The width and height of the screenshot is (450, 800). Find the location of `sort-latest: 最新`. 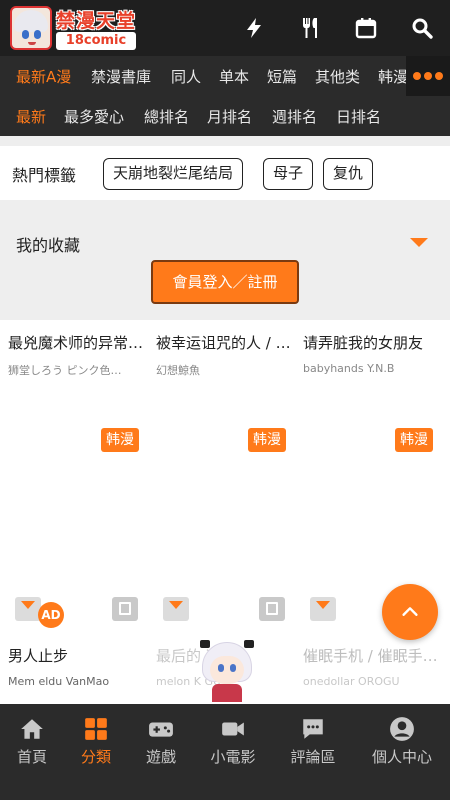

sort-latest: 最新 is located at coordinates (31, 116).